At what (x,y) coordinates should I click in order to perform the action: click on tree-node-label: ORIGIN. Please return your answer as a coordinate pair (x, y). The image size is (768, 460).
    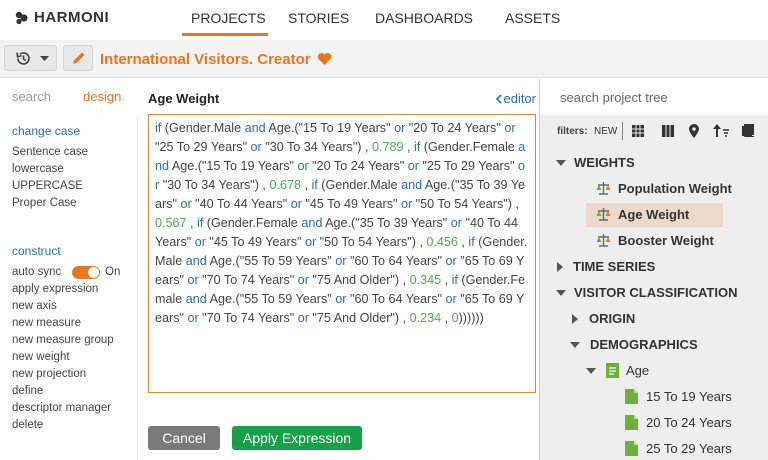
    Looking at the image, I should click on (612, 318).